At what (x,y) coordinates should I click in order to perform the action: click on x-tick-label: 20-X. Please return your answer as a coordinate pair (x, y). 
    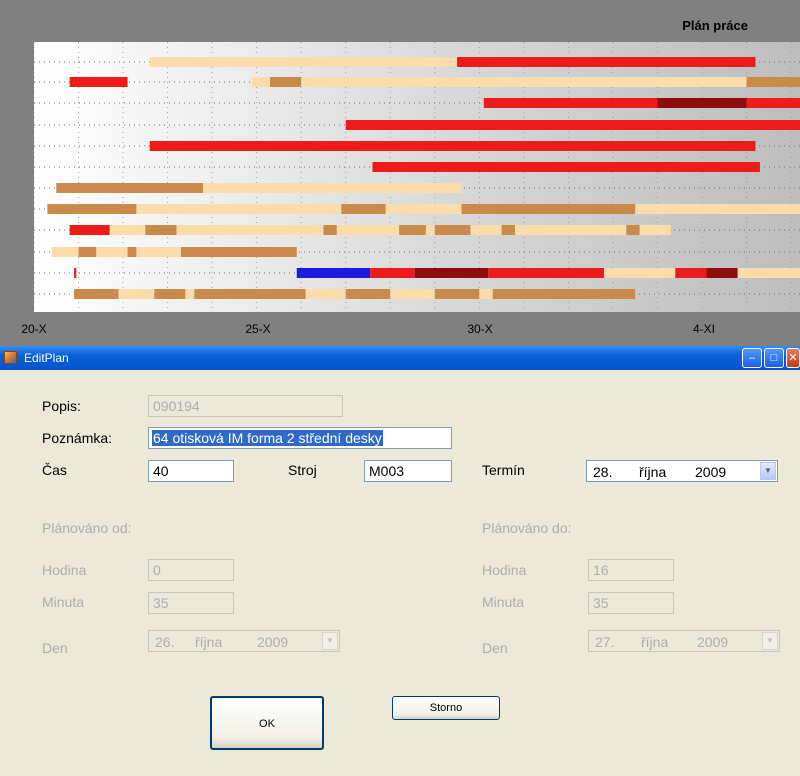
    Looking at the image, I should click on (34, 329).